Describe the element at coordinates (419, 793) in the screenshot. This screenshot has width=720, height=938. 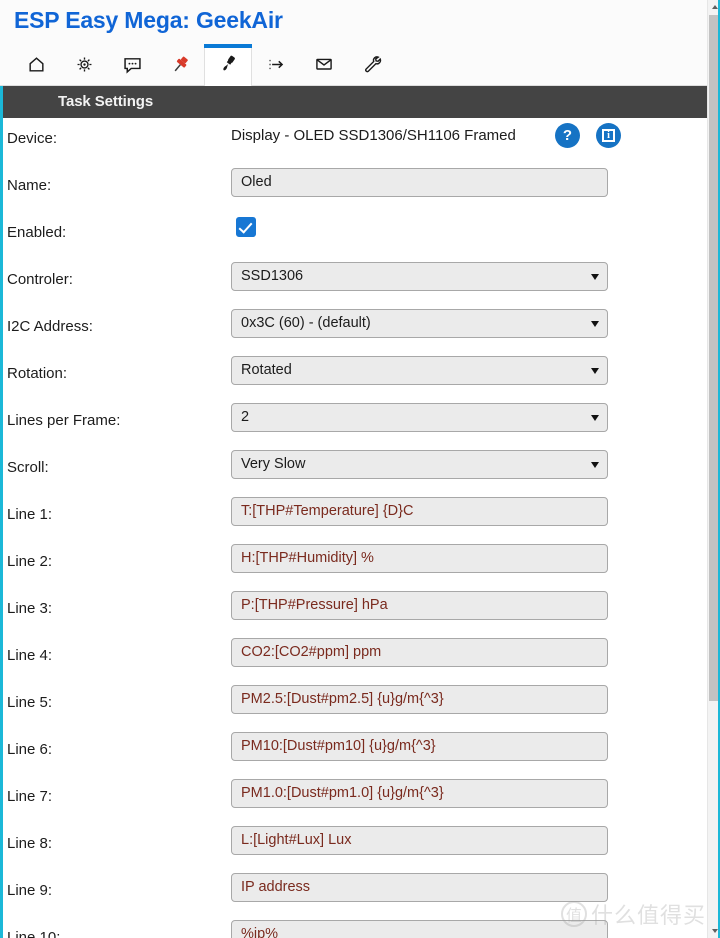
I see `line-7-input: PM1.0:[Dust#pm1.0] {u}g/m{^3}` at that location.